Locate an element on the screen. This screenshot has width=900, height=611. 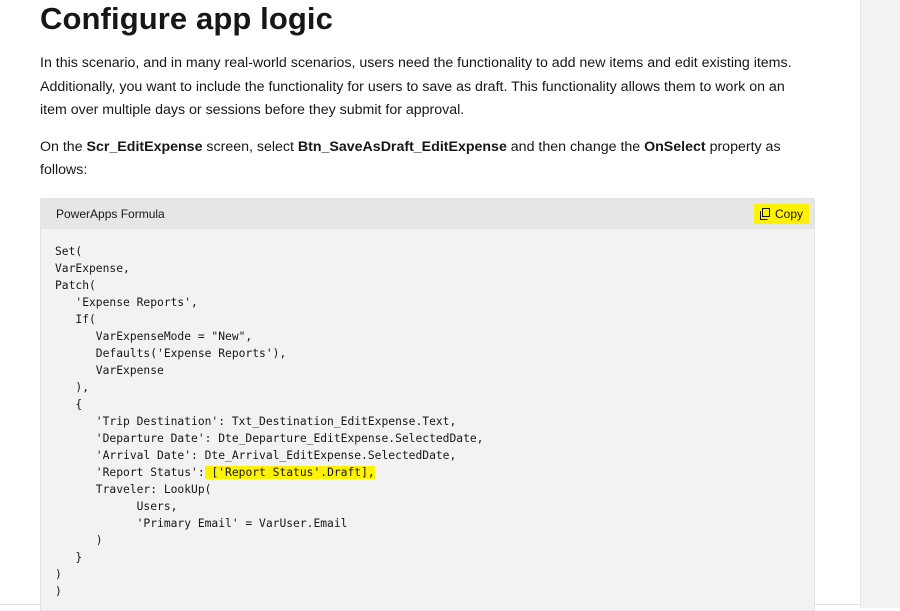
code-block-header: PowerApps Formula Copy is located at coordinates (427, 213).